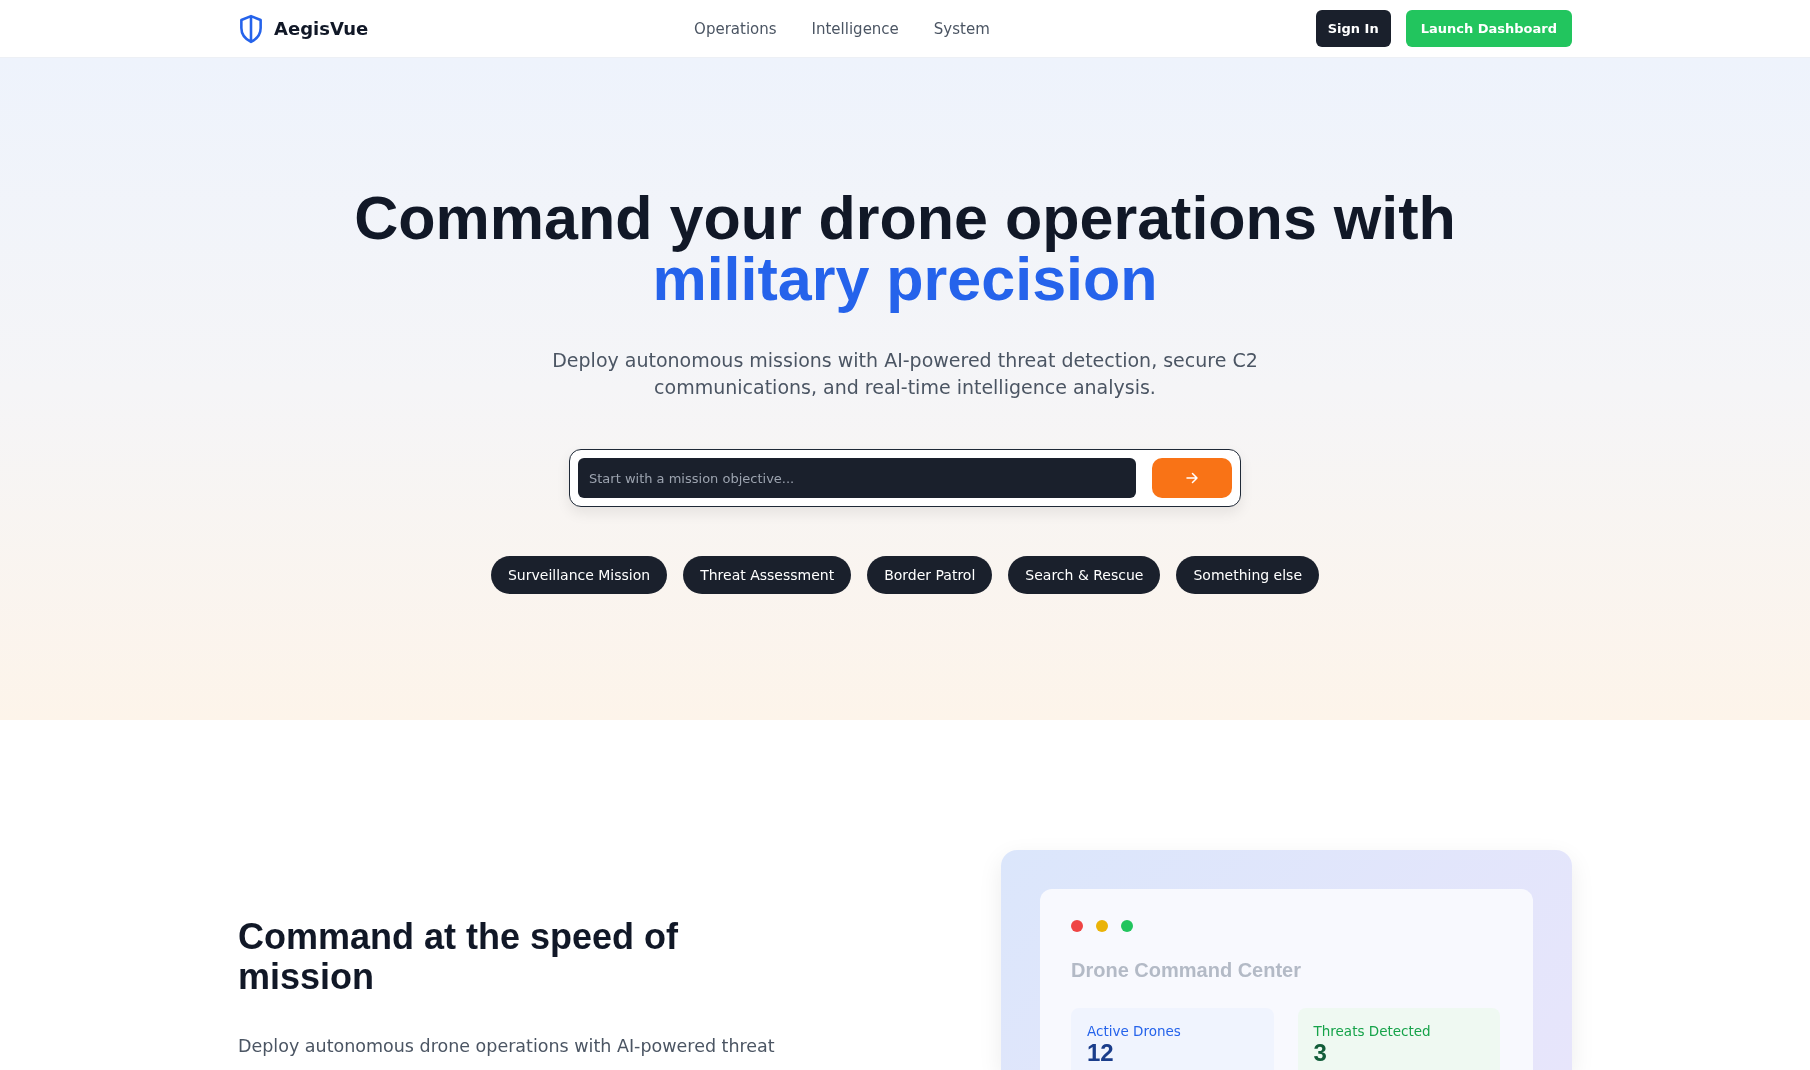  Describe the element at coordinates (579, 575) in the screenshot. I see `suggestion-chip: Surveillance Mission` at that location.